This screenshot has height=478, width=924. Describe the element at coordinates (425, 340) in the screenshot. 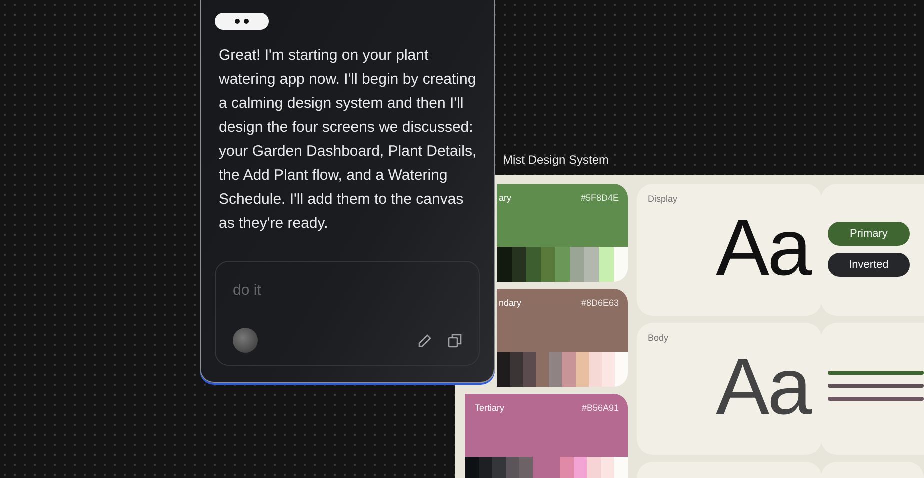

I see `pencil-icon` at that location.